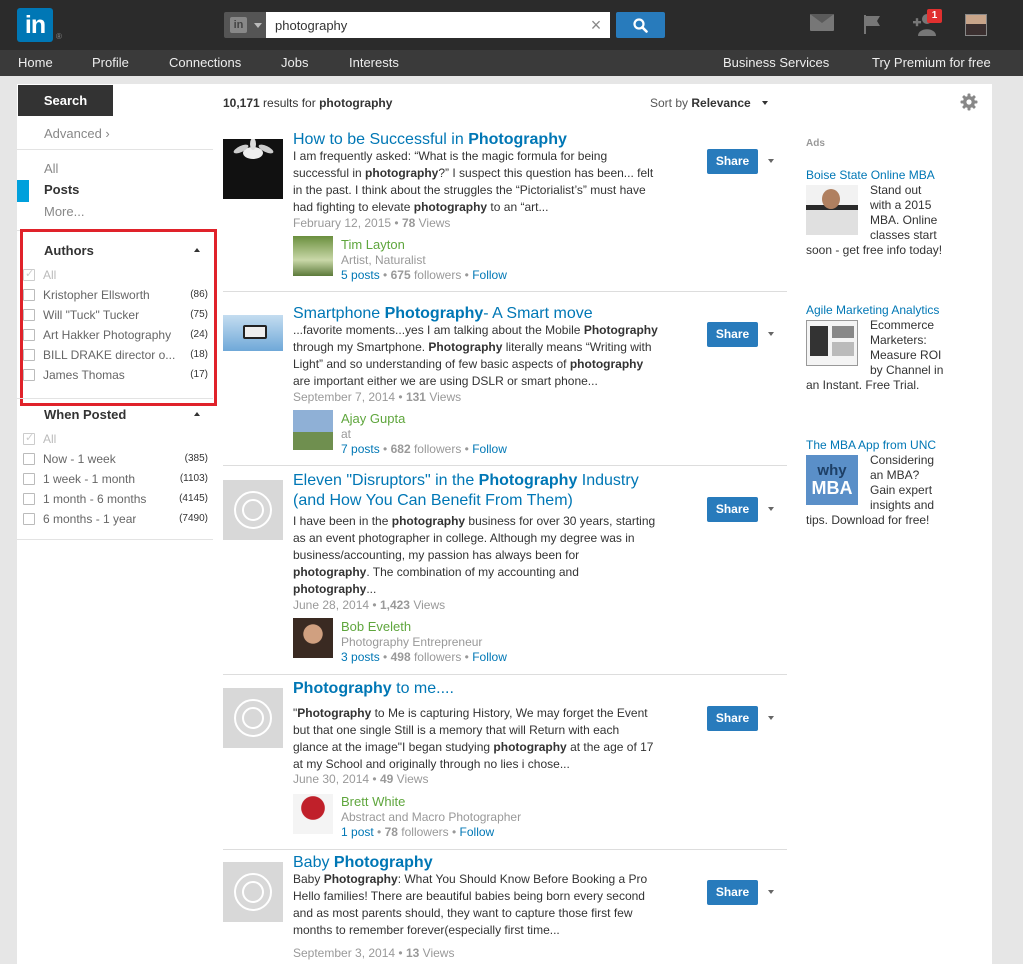  Describe the element at coordinates (596, 25) in the screenshot. I see `clear-search-icon: ×` at that location.